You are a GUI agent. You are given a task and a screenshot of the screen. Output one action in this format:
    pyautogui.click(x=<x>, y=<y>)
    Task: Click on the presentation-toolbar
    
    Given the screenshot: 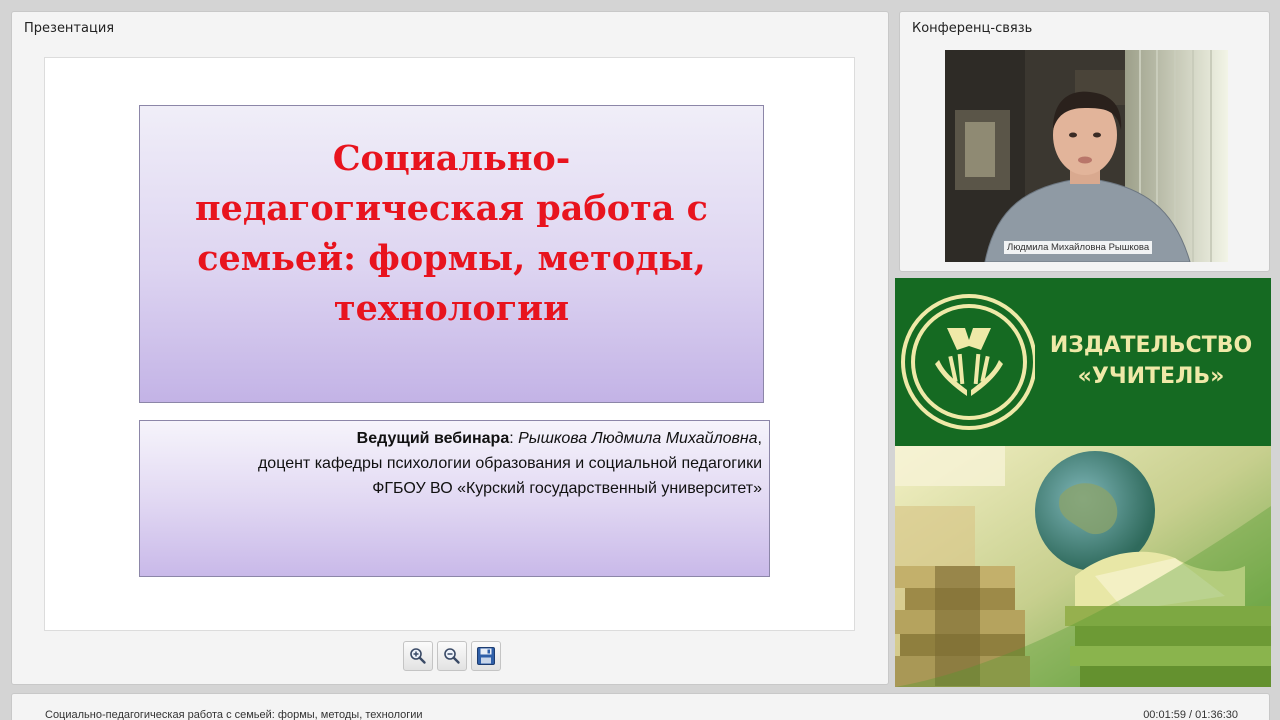 What is the action you would take?
    pyautogui.click(x=452, y=656)
    